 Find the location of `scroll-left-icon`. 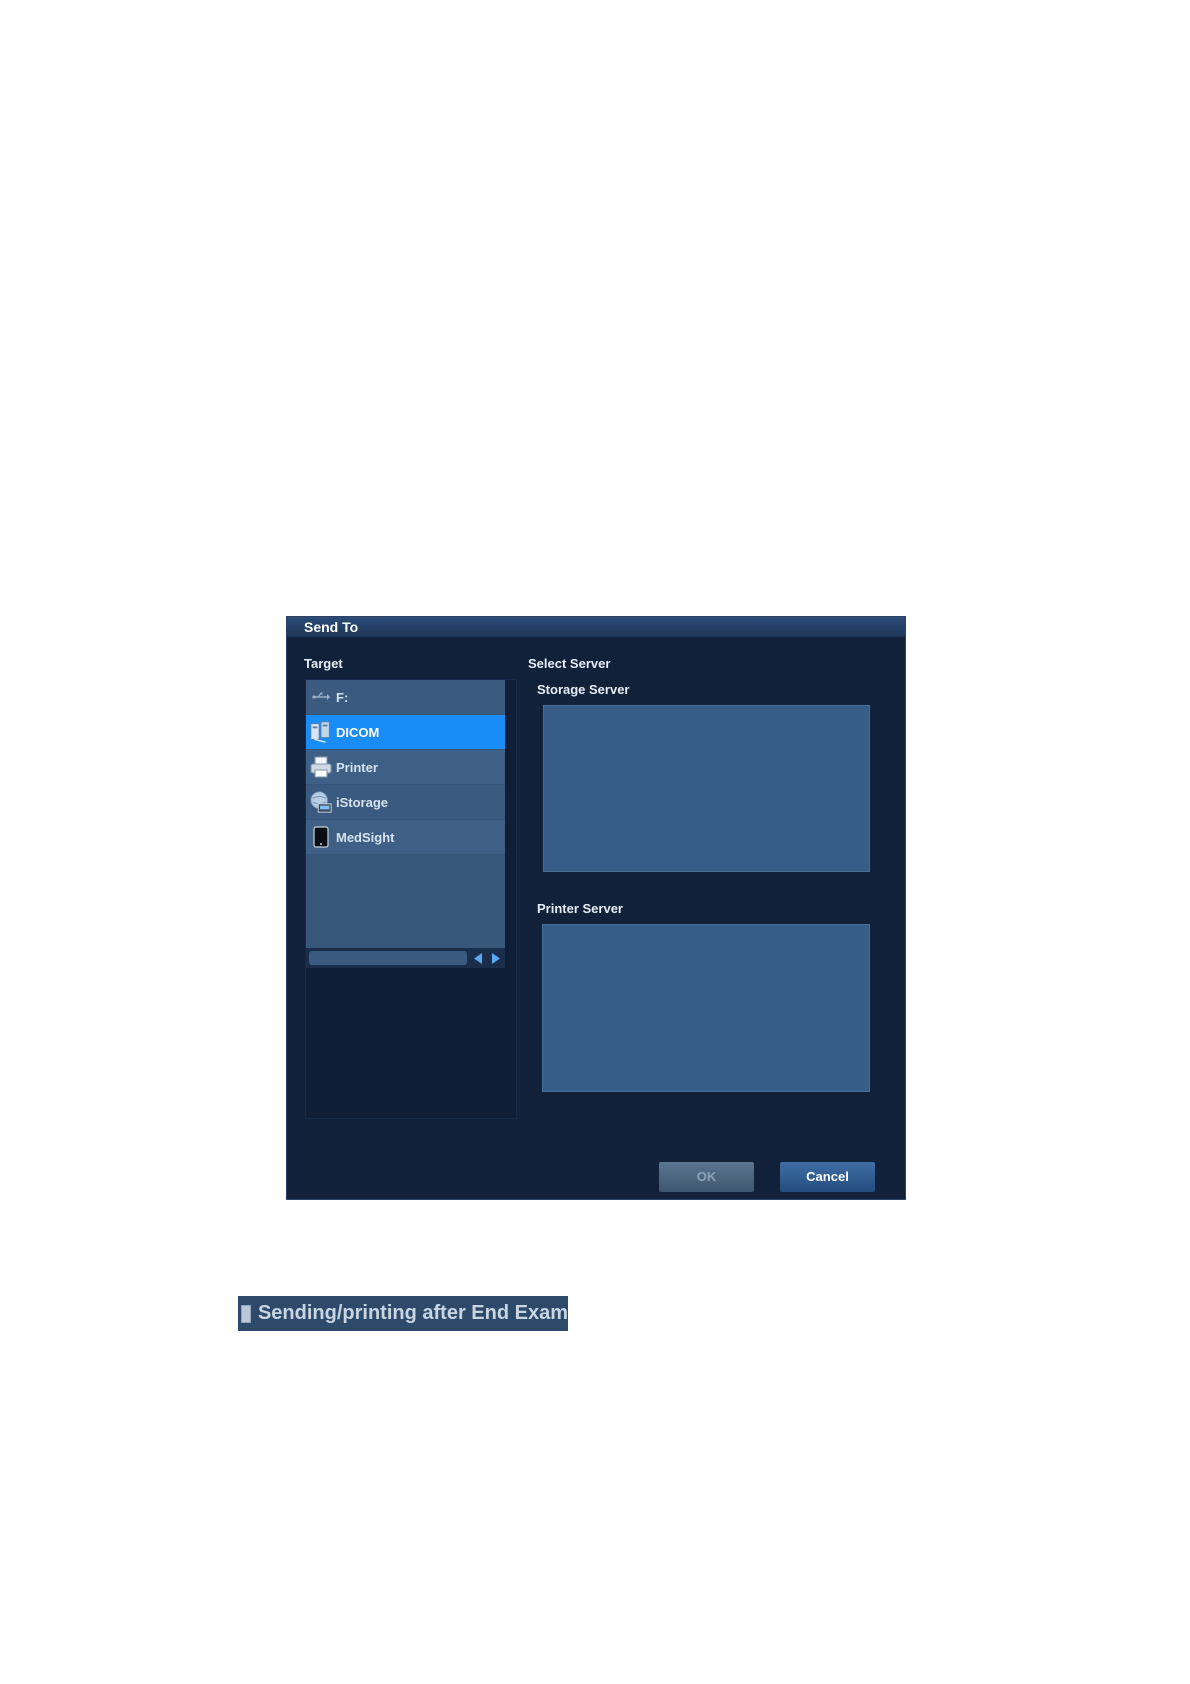

scroll-left-icon is located at coordinates (478, 958).